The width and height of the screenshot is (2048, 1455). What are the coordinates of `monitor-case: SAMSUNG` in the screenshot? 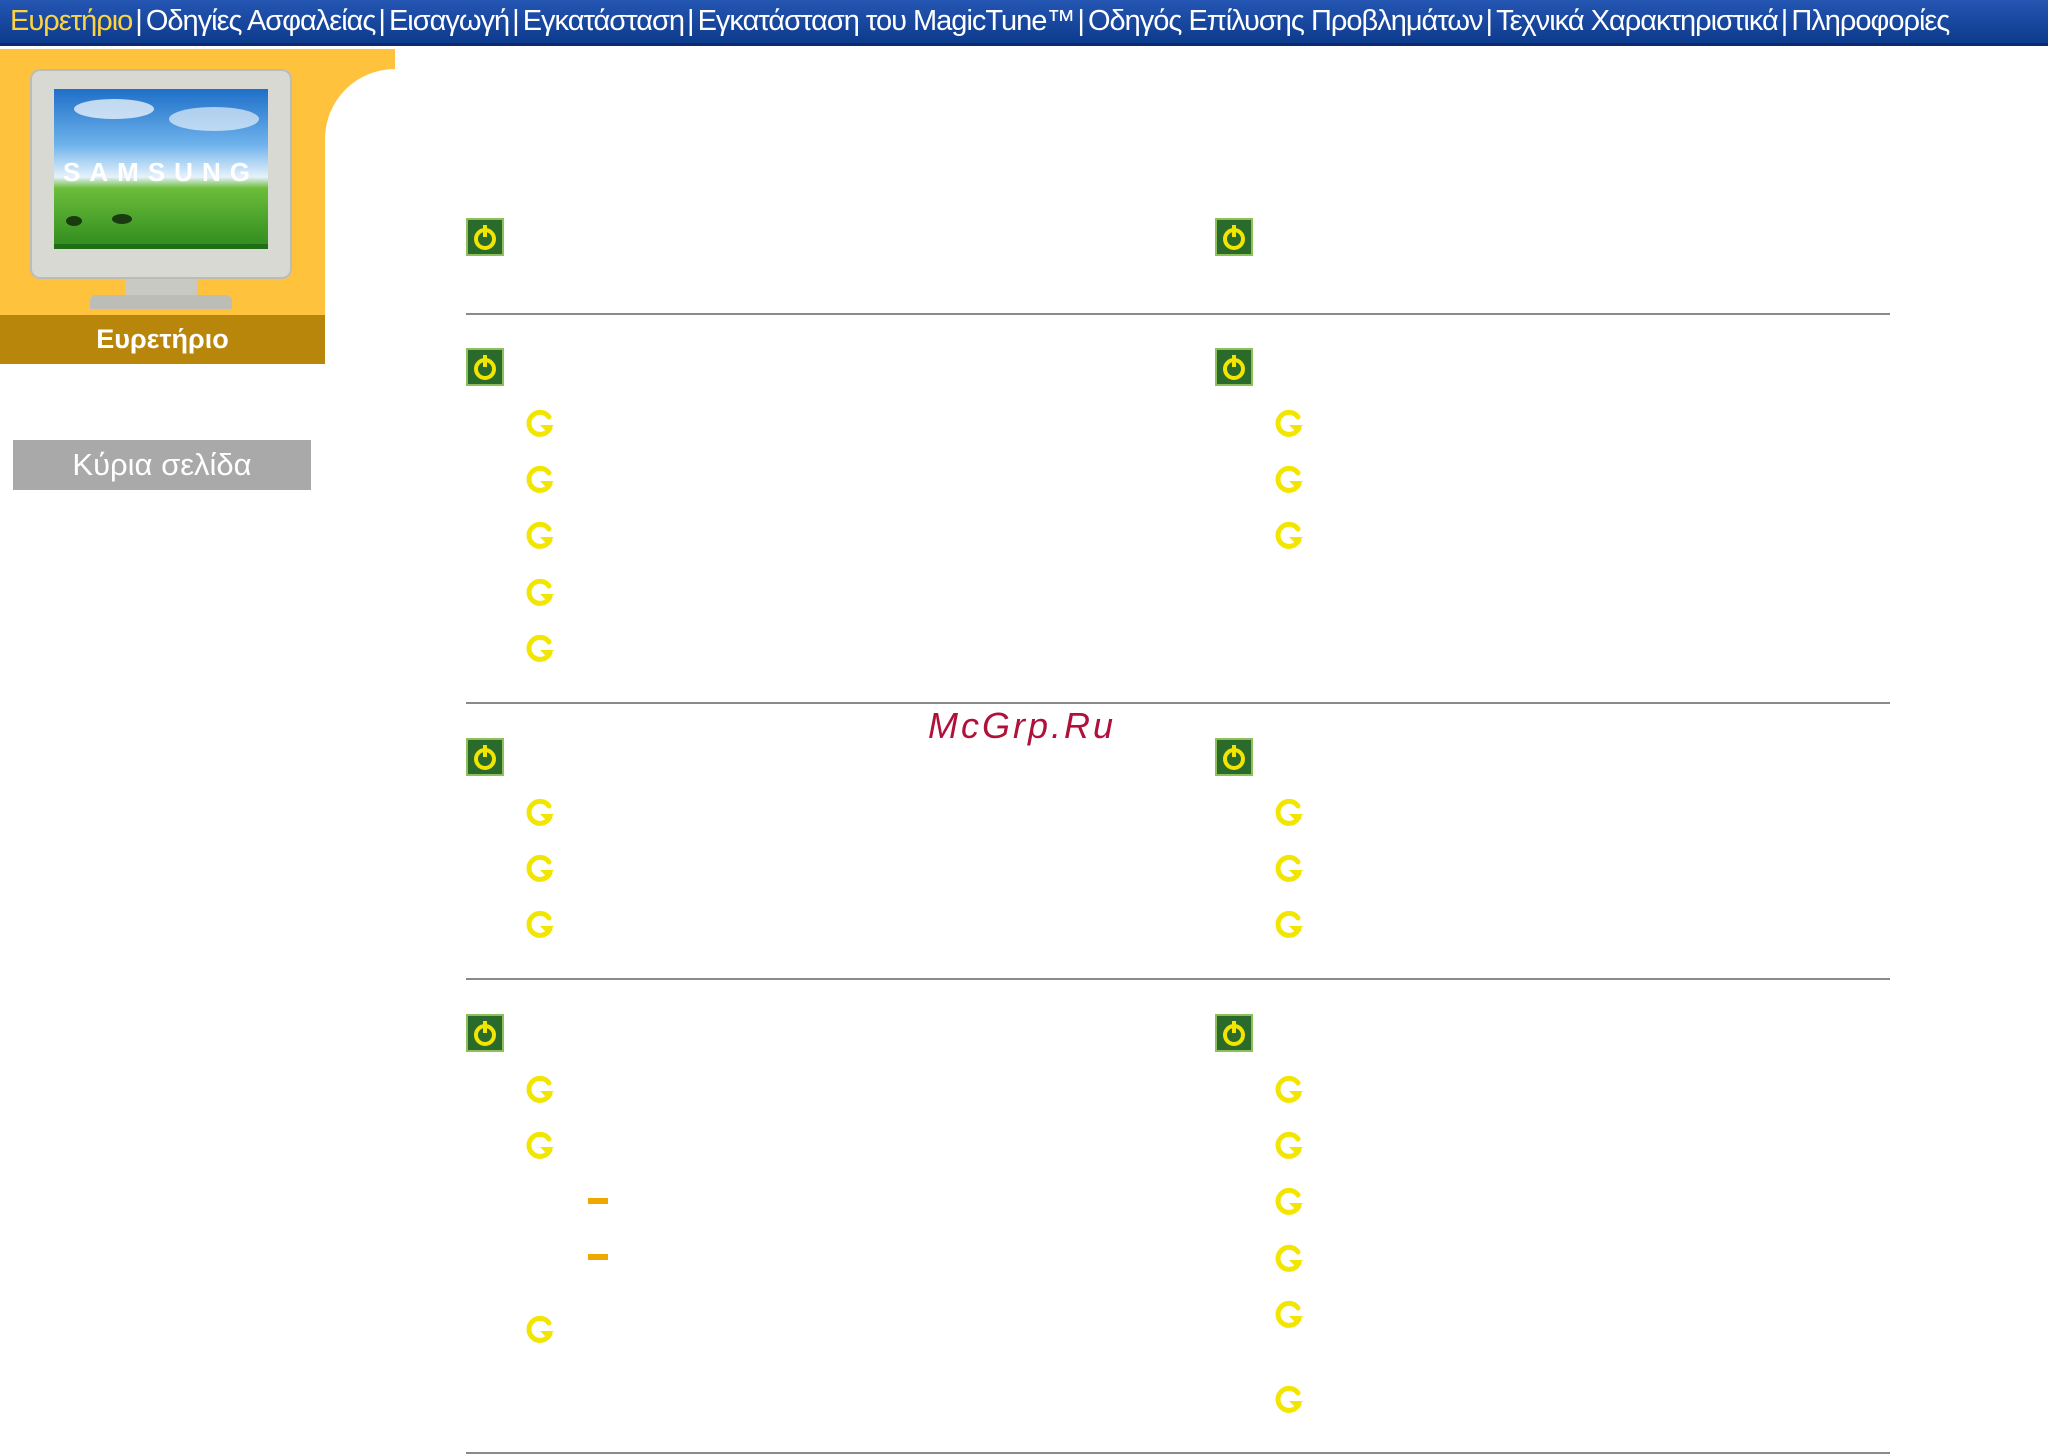 It's located at (161, 174).